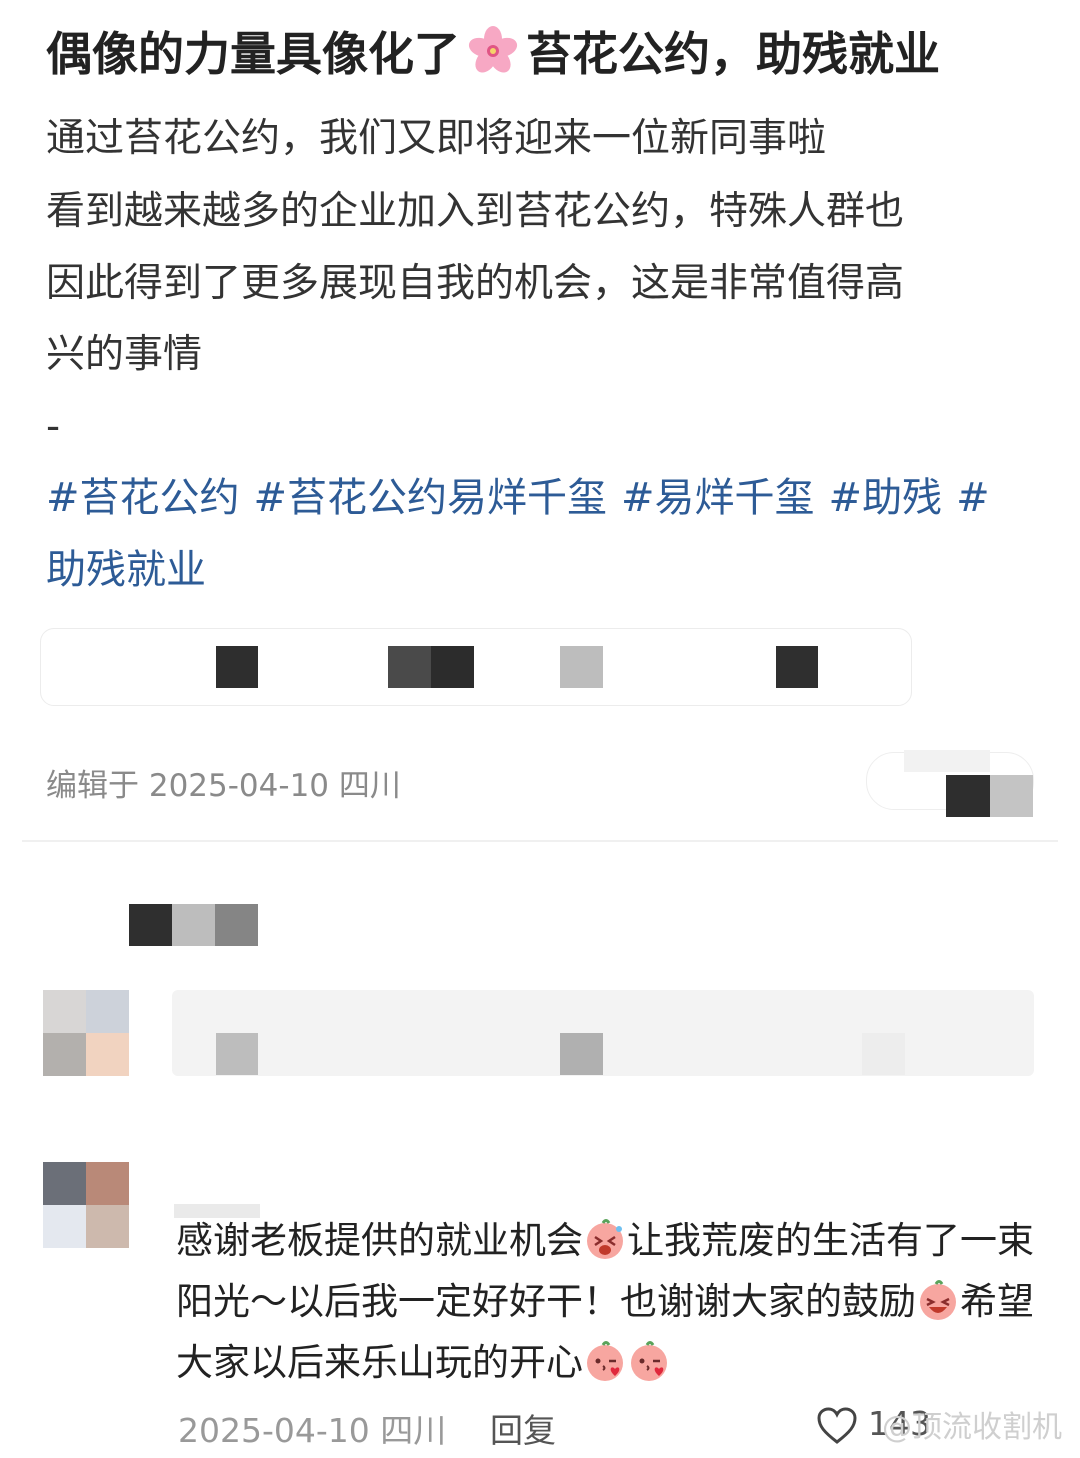 This screenshot has height=1458, width=1080. Describe the element at coordinates (253, 54) in the screenshot. I see `post-title-part1: 偶像的力量具像化了` at that location.